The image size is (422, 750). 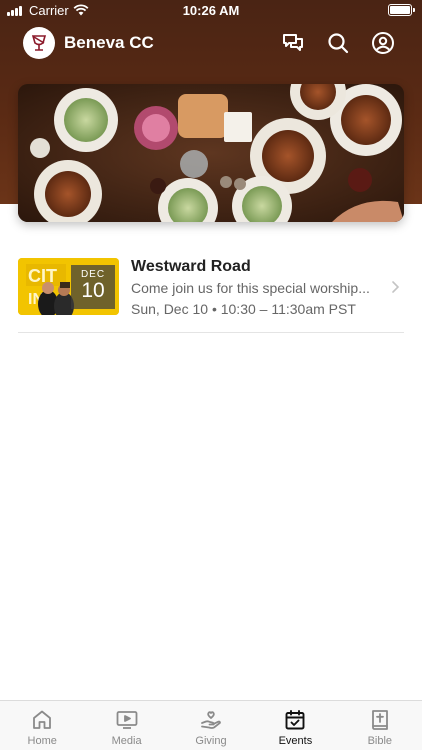 I want to click on calendar-icon, so click(x=295, y=720).